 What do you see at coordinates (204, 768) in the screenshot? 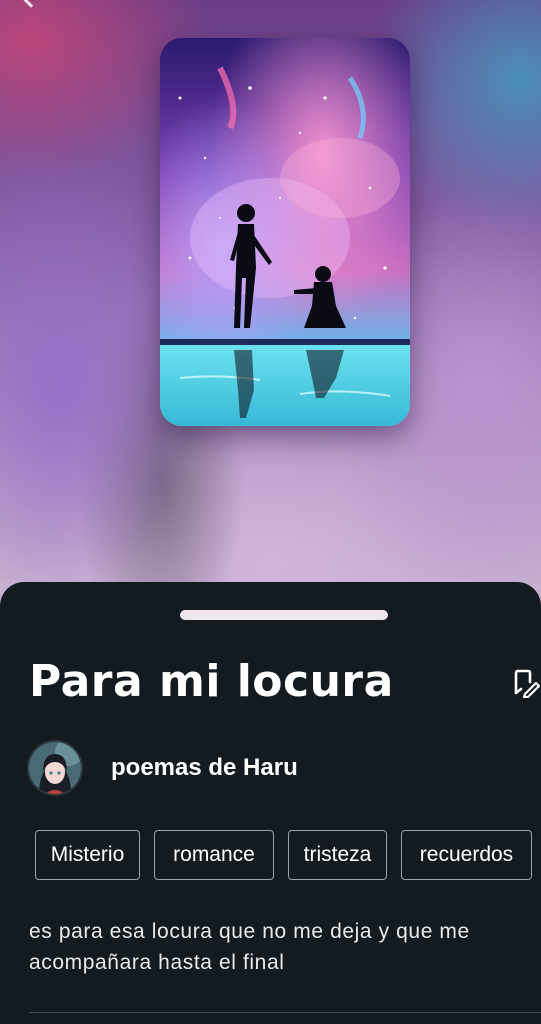
I see `author-name: poemas de Haru` at bounding box center [204, 768].